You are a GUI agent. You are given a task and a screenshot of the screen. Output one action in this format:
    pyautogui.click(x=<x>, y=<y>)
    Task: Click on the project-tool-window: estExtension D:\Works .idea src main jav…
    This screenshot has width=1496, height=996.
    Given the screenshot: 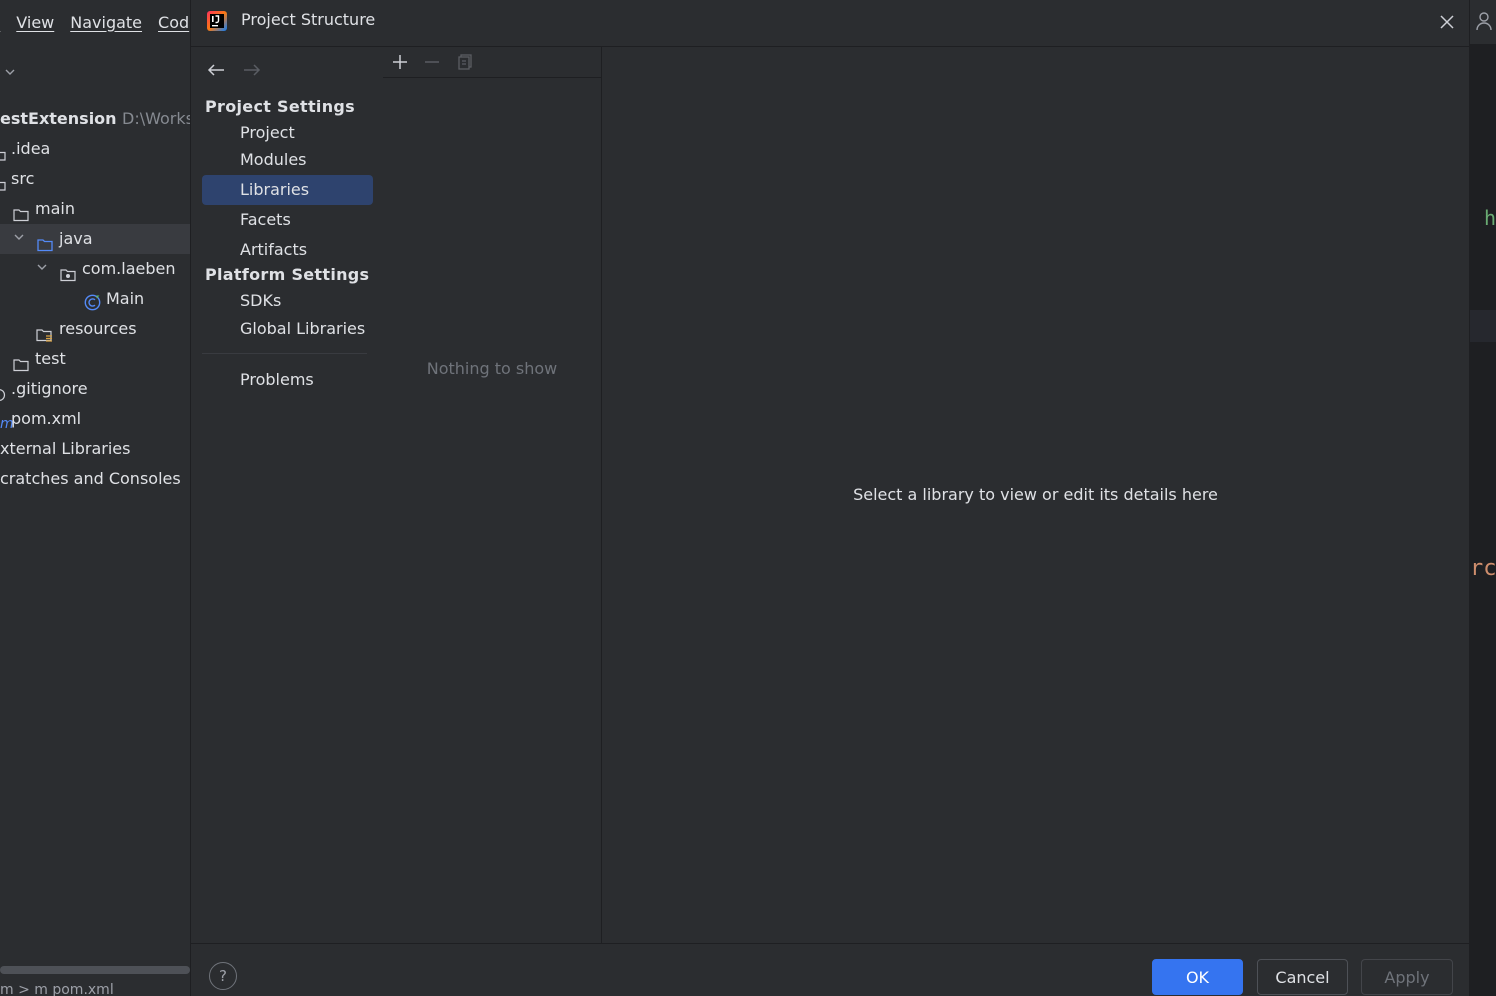 What is the action you would take?
    pyautogui.click(x=95, y=504)
    